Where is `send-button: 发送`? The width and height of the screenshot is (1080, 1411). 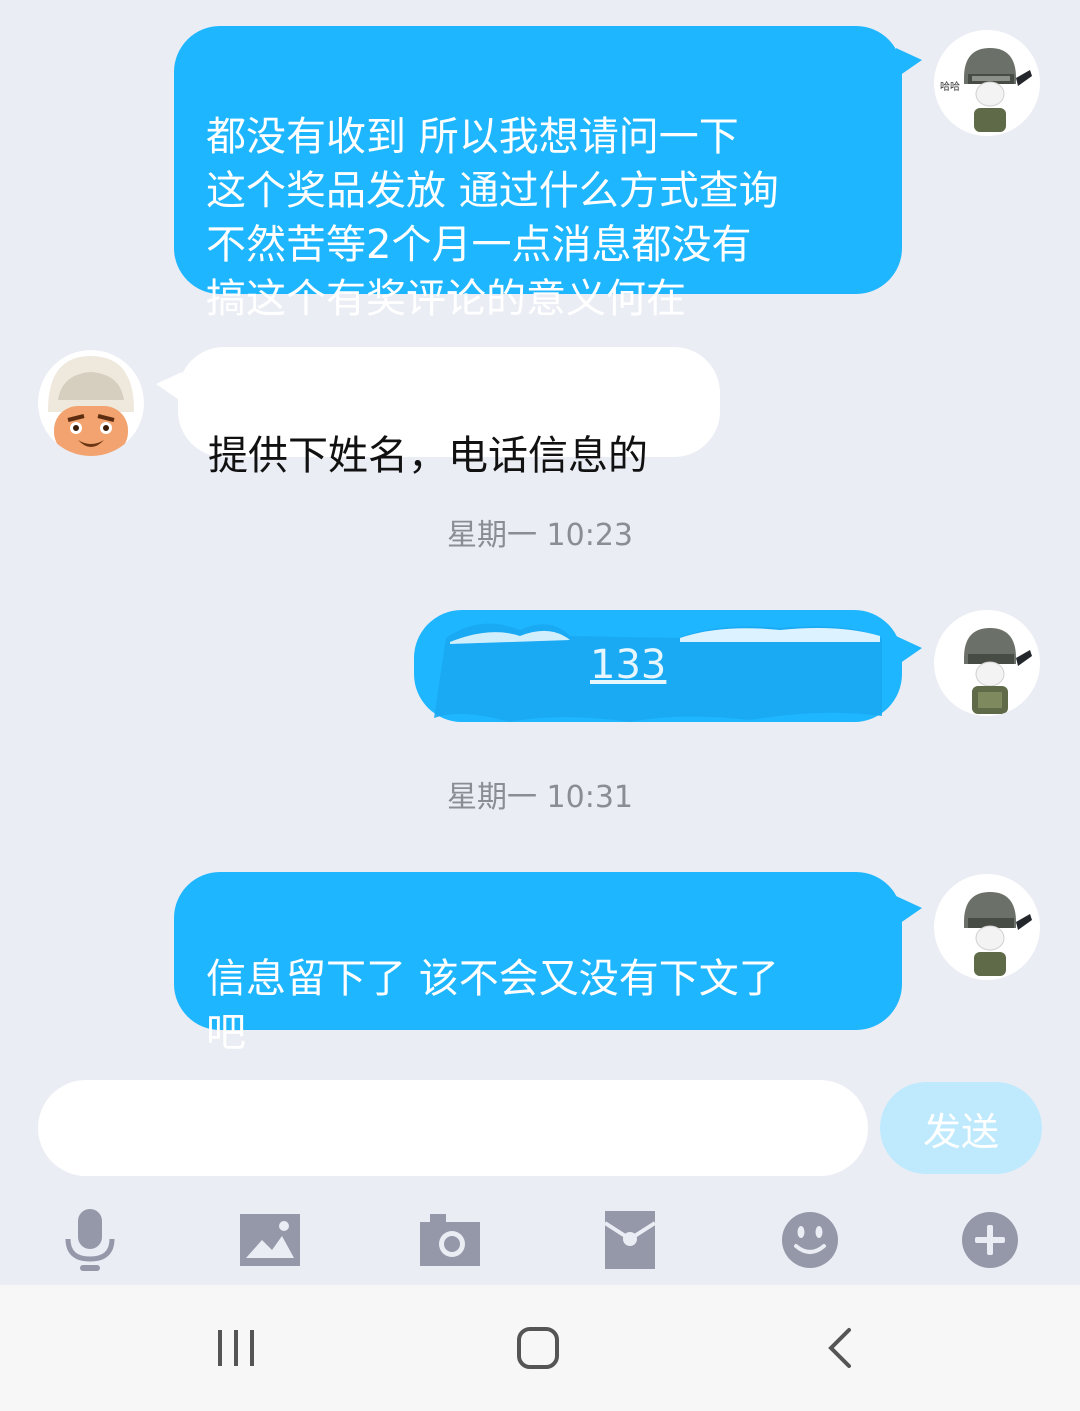
send-button: 发送 is located at coordinates (961, 1128).